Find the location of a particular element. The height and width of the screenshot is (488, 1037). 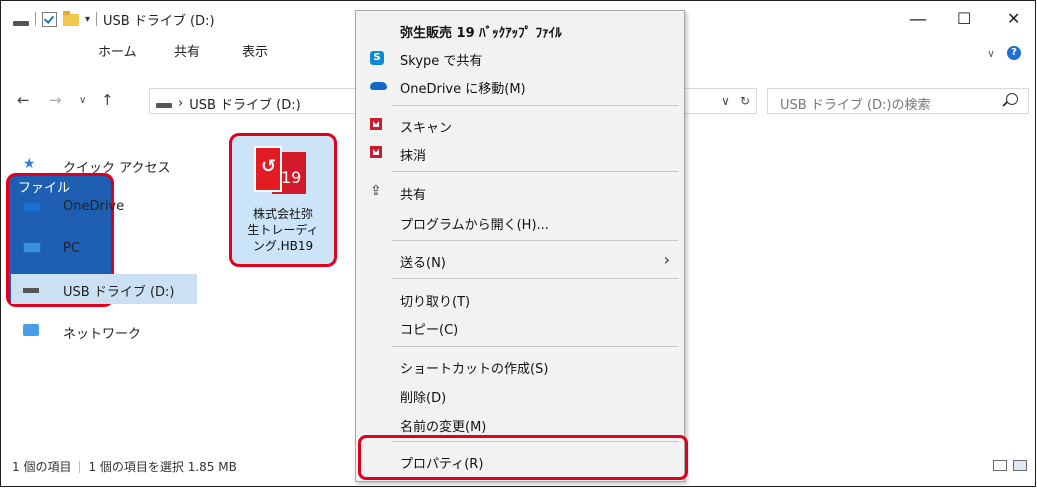

menu-item-copy: コピー(C) is located at coordinates (520, 327).